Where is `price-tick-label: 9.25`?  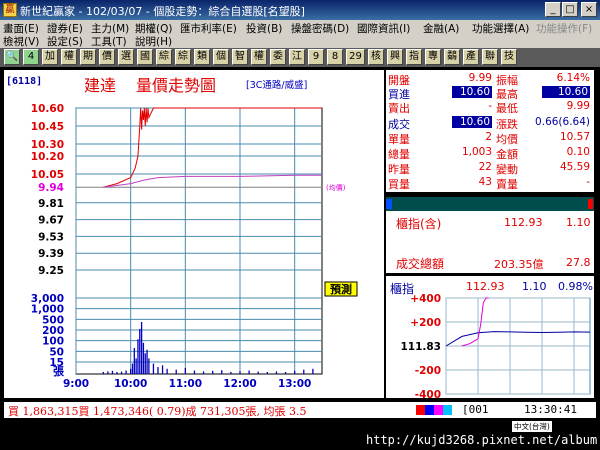 price-tick-label: 9.25 is located at coordinates (51, 271).